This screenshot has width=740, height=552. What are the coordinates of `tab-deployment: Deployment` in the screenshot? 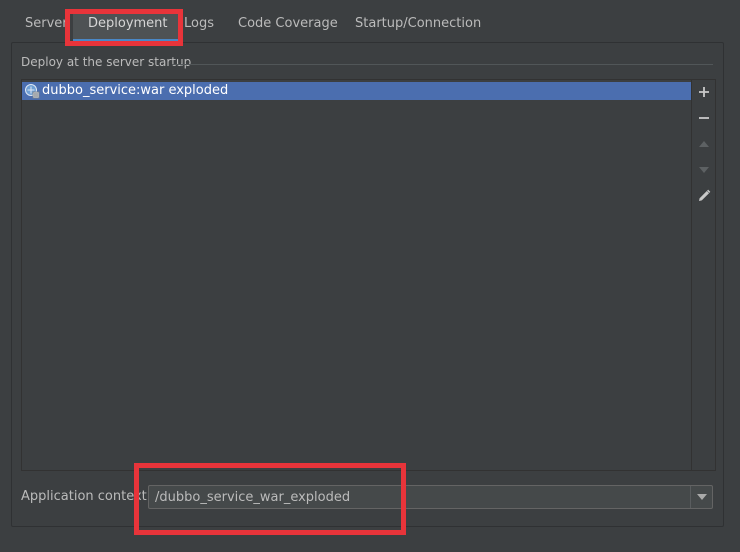 It's located at (128, 26).